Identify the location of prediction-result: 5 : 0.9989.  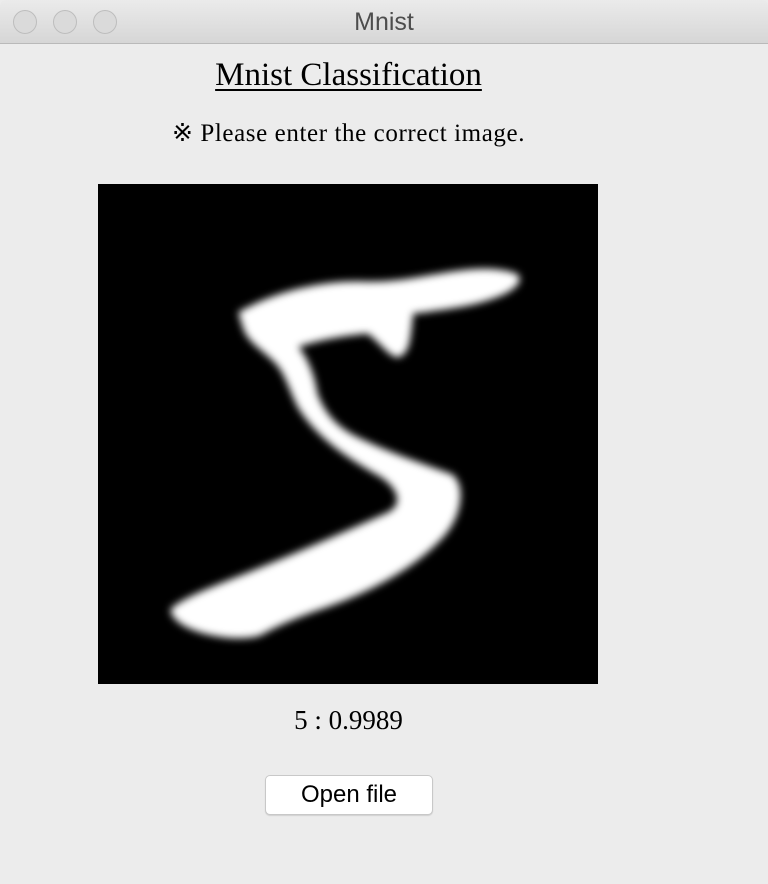
(348, 720).